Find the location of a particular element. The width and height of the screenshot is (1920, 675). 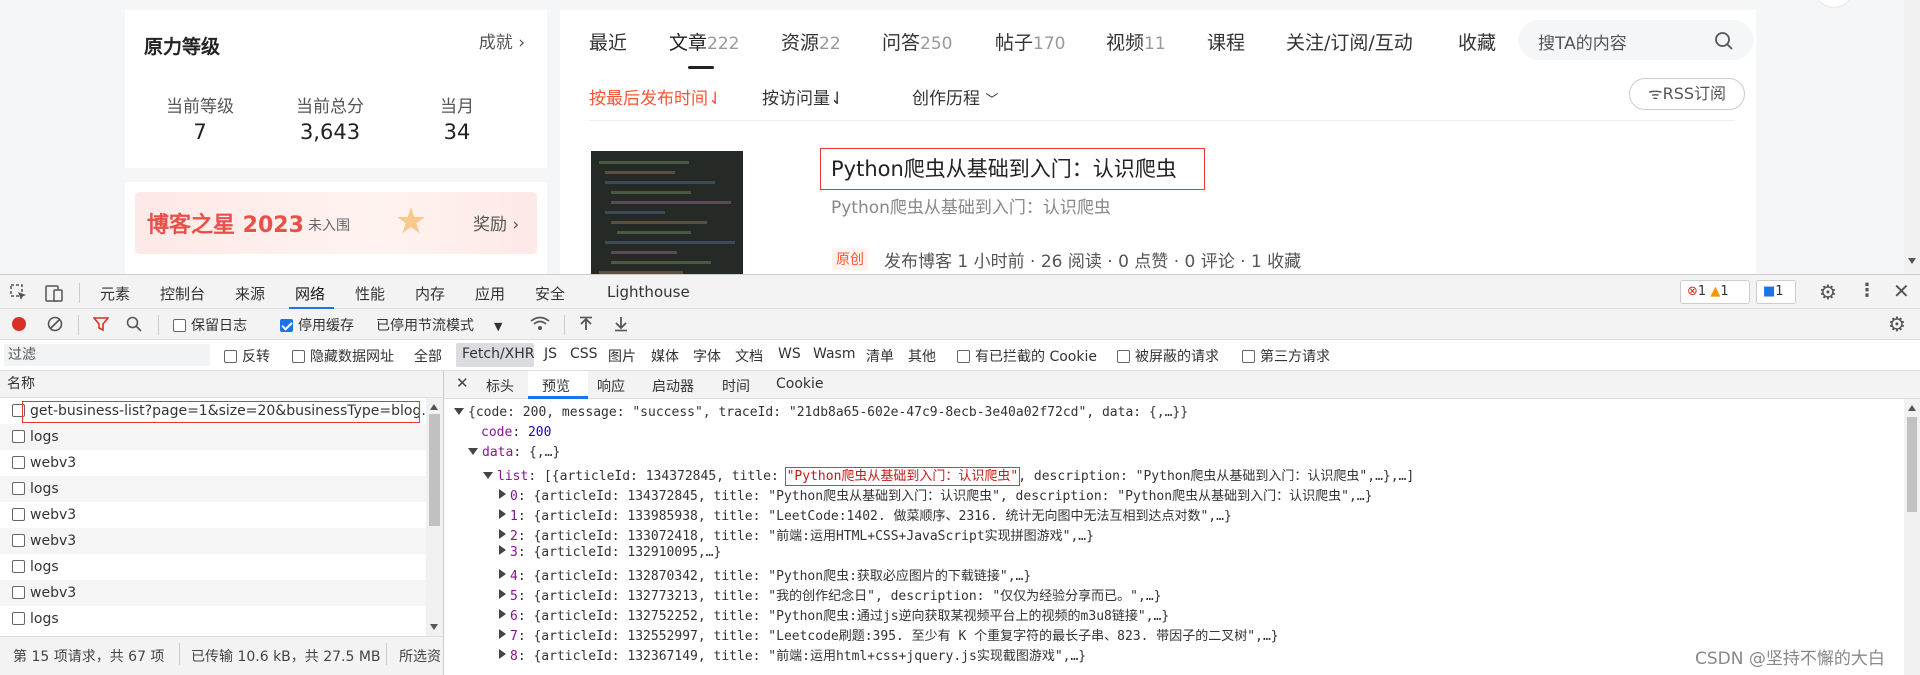

export-icon is located at coordinates (621, 324).